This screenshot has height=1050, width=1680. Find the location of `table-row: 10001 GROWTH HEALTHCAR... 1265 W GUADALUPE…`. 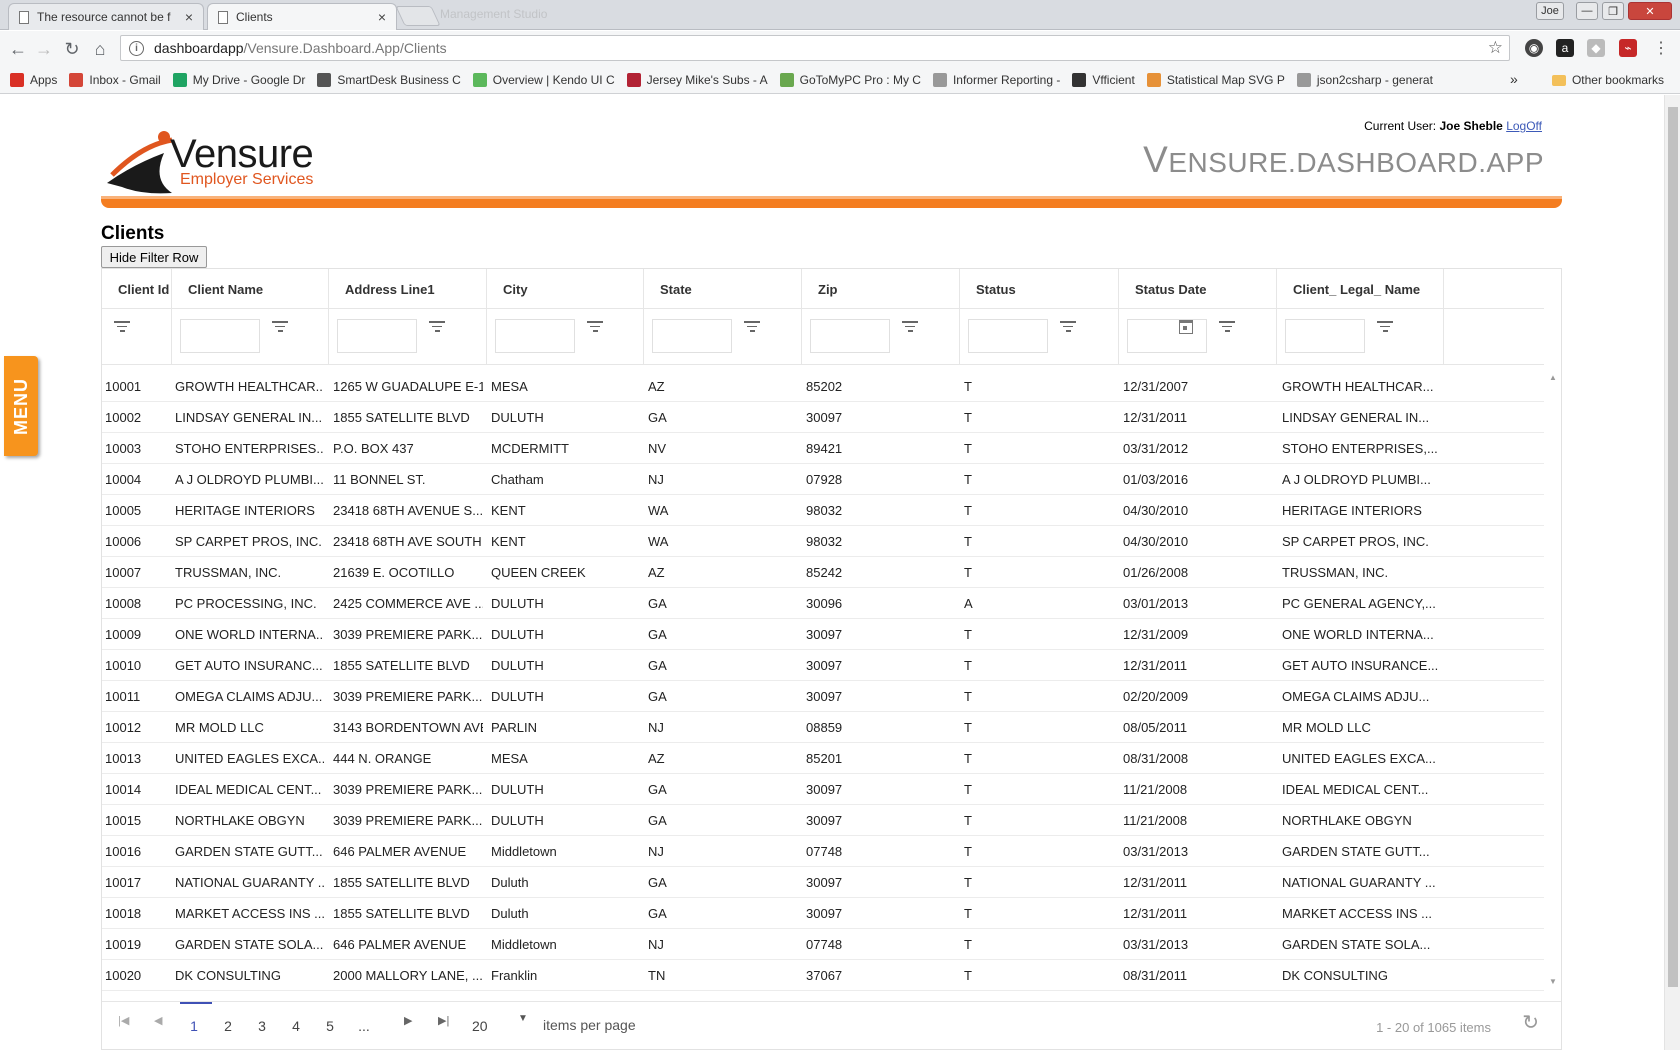

table-row: 10001 GROWTH HEALTHCAR... 1265 W GUADALUPE… is located at coordinates (823, 386).